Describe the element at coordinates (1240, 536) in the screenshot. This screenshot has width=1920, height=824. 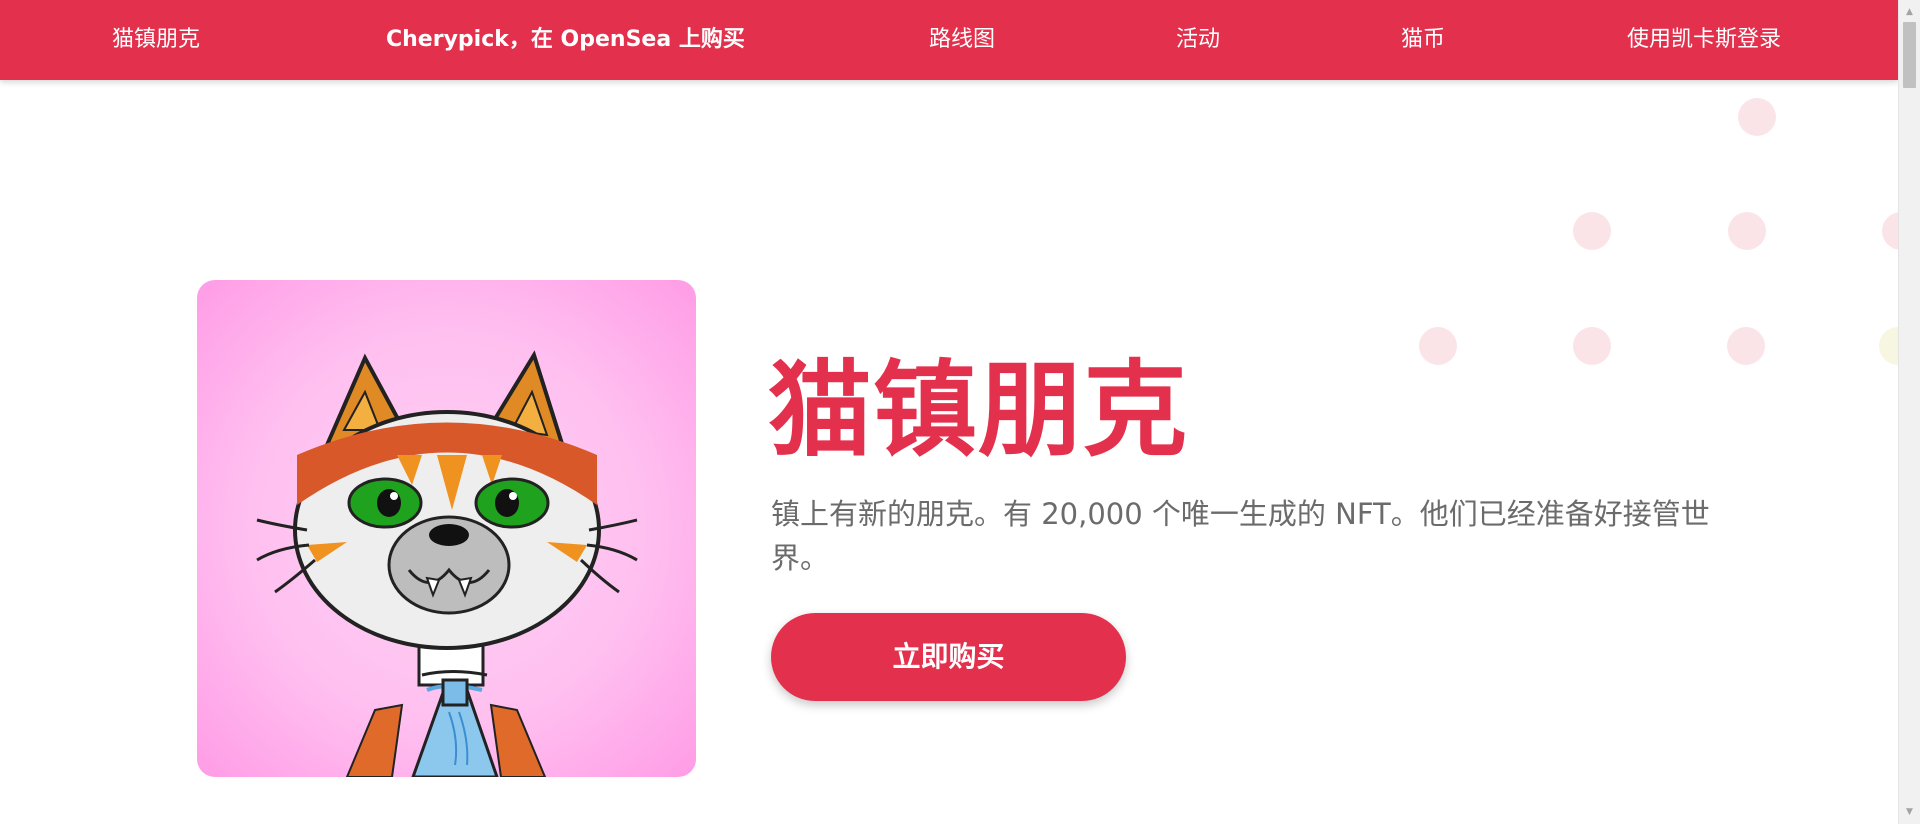
I see `hero-description: 镇上有新的朋克。有 20,000 个唯一生成的 NFT。他们已经准备好接管世界。` at that location.